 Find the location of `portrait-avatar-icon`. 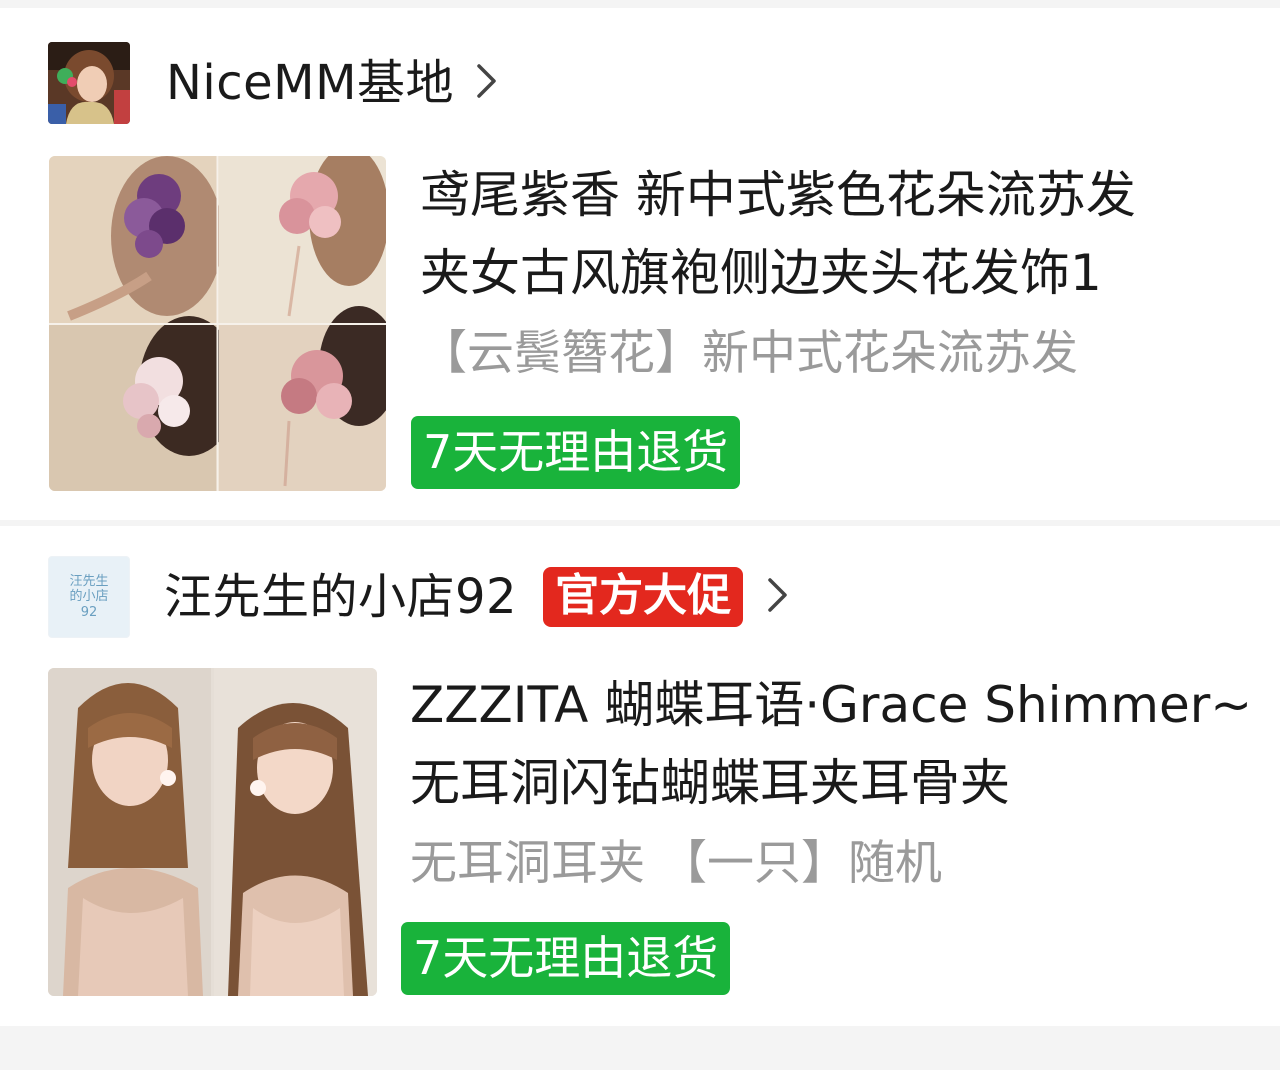

portrait-avatar-icon is located at coordinates (89, 83).